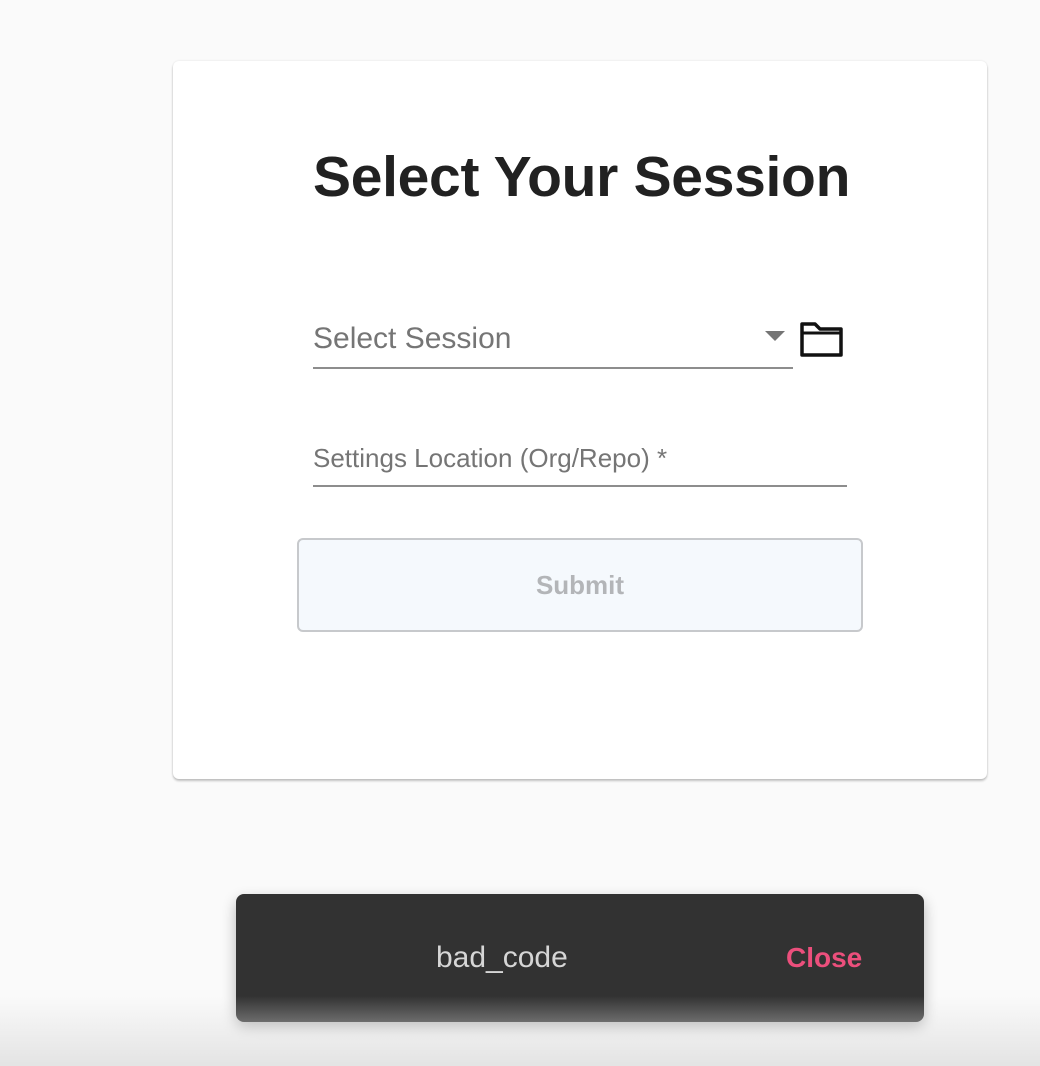 The height and width of the screenshot is (1066, 1040). I want to click on page-title: Select Your Session, so click(582, 177).